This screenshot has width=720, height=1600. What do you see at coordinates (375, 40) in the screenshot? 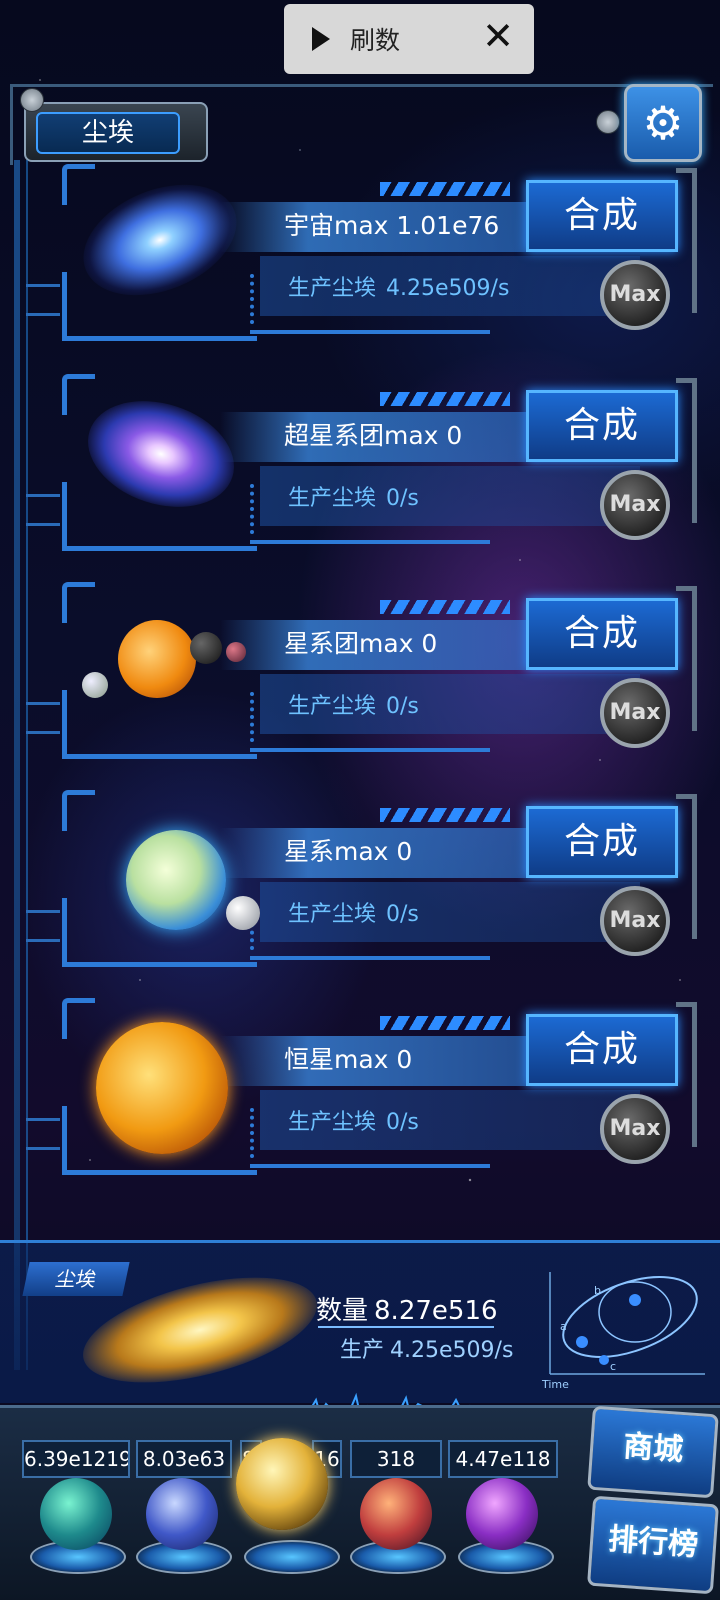
I see `record-label: 刷数` at bounding box center [375, 40].